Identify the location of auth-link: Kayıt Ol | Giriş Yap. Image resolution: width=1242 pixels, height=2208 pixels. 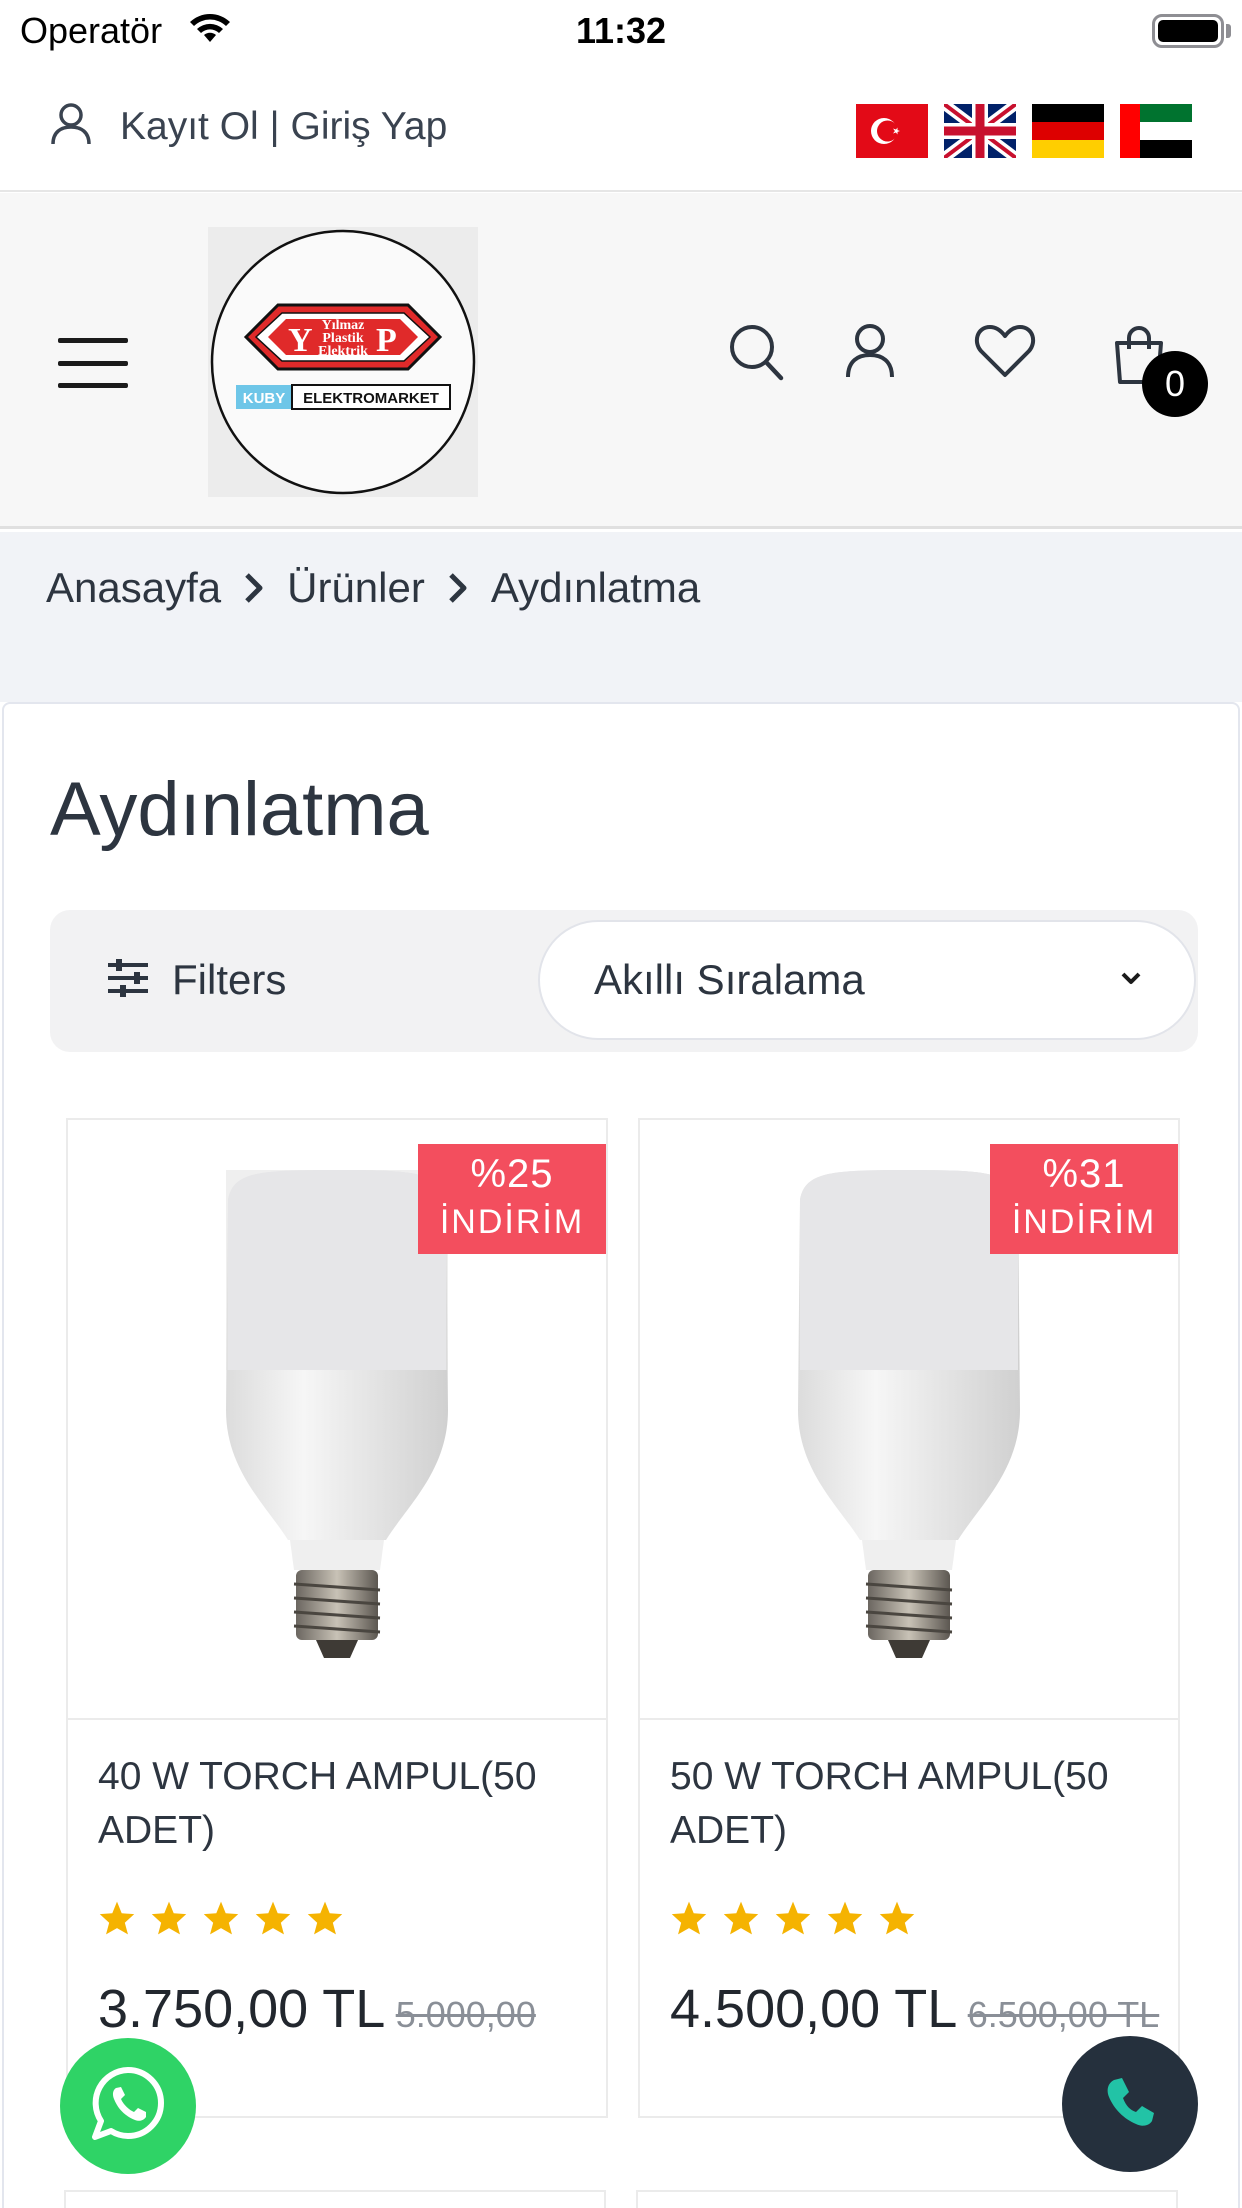
(248, 126).